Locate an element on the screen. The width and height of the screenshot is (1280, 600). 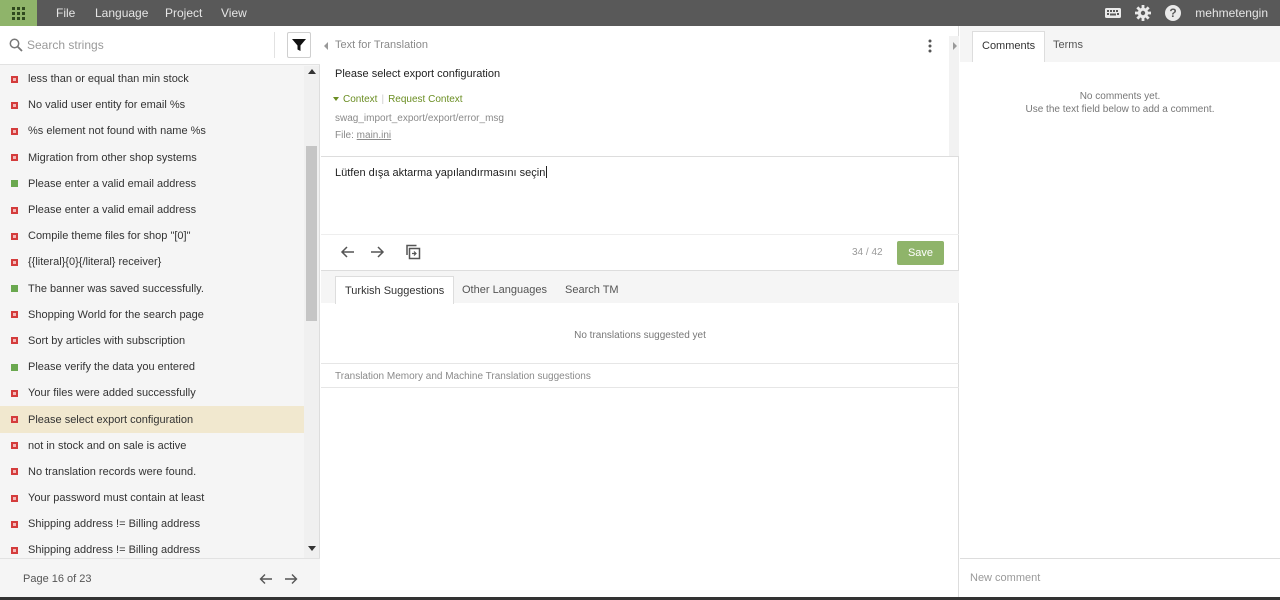
next-page-arrow-icon is located at coordinates (291, 579).